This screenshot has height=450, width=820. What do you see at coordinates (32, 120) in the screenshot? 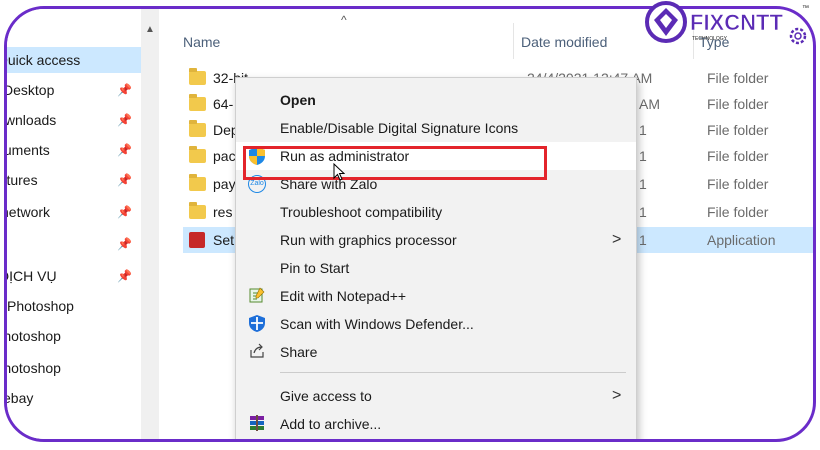
I see `nav-item-label: Downloads` at bounding box center [32, 120].